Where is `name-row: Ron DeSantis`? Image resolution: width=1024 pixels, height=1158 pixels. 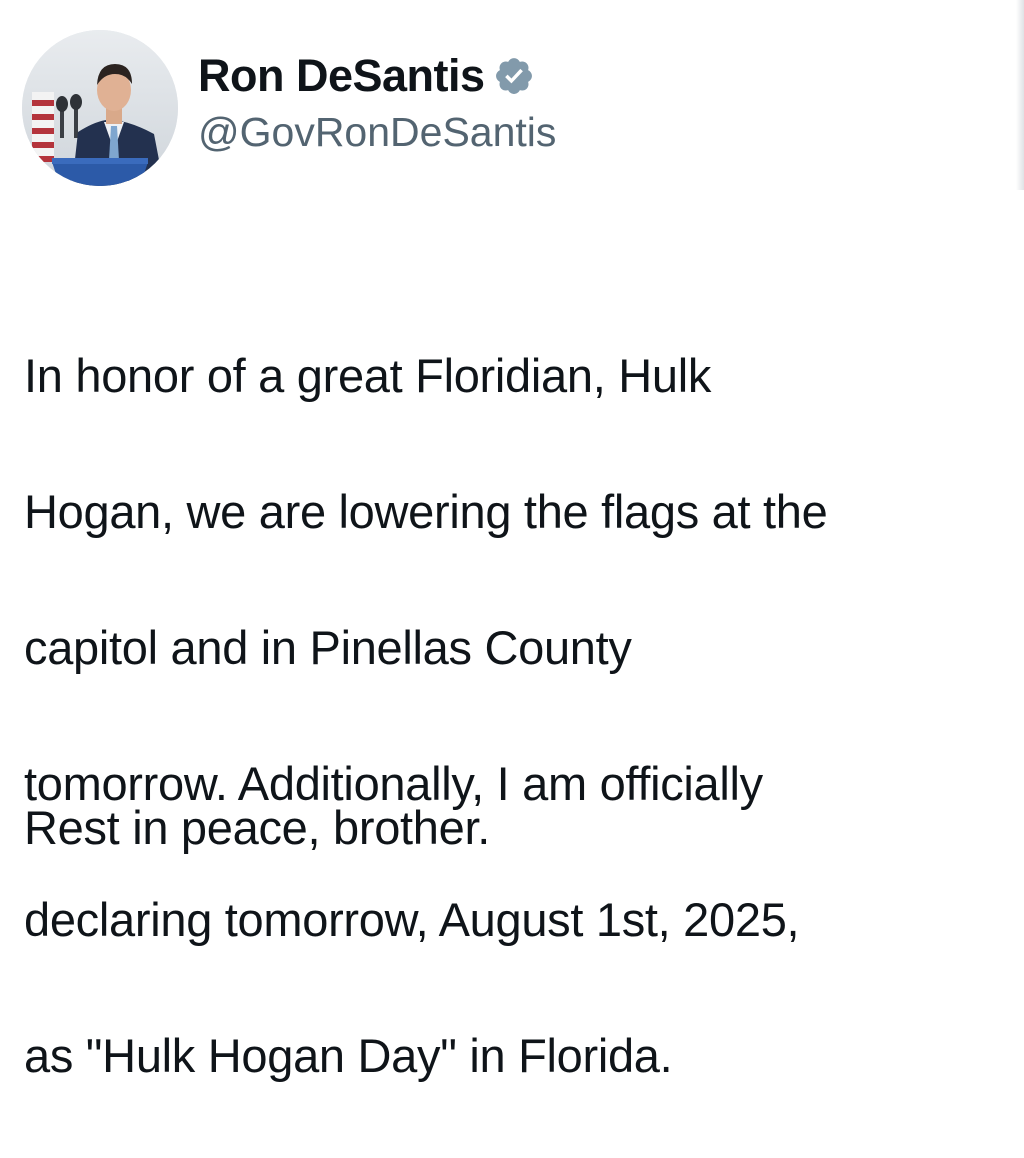 name-row: Ron DeSantis is located at coordinates (588, 76).